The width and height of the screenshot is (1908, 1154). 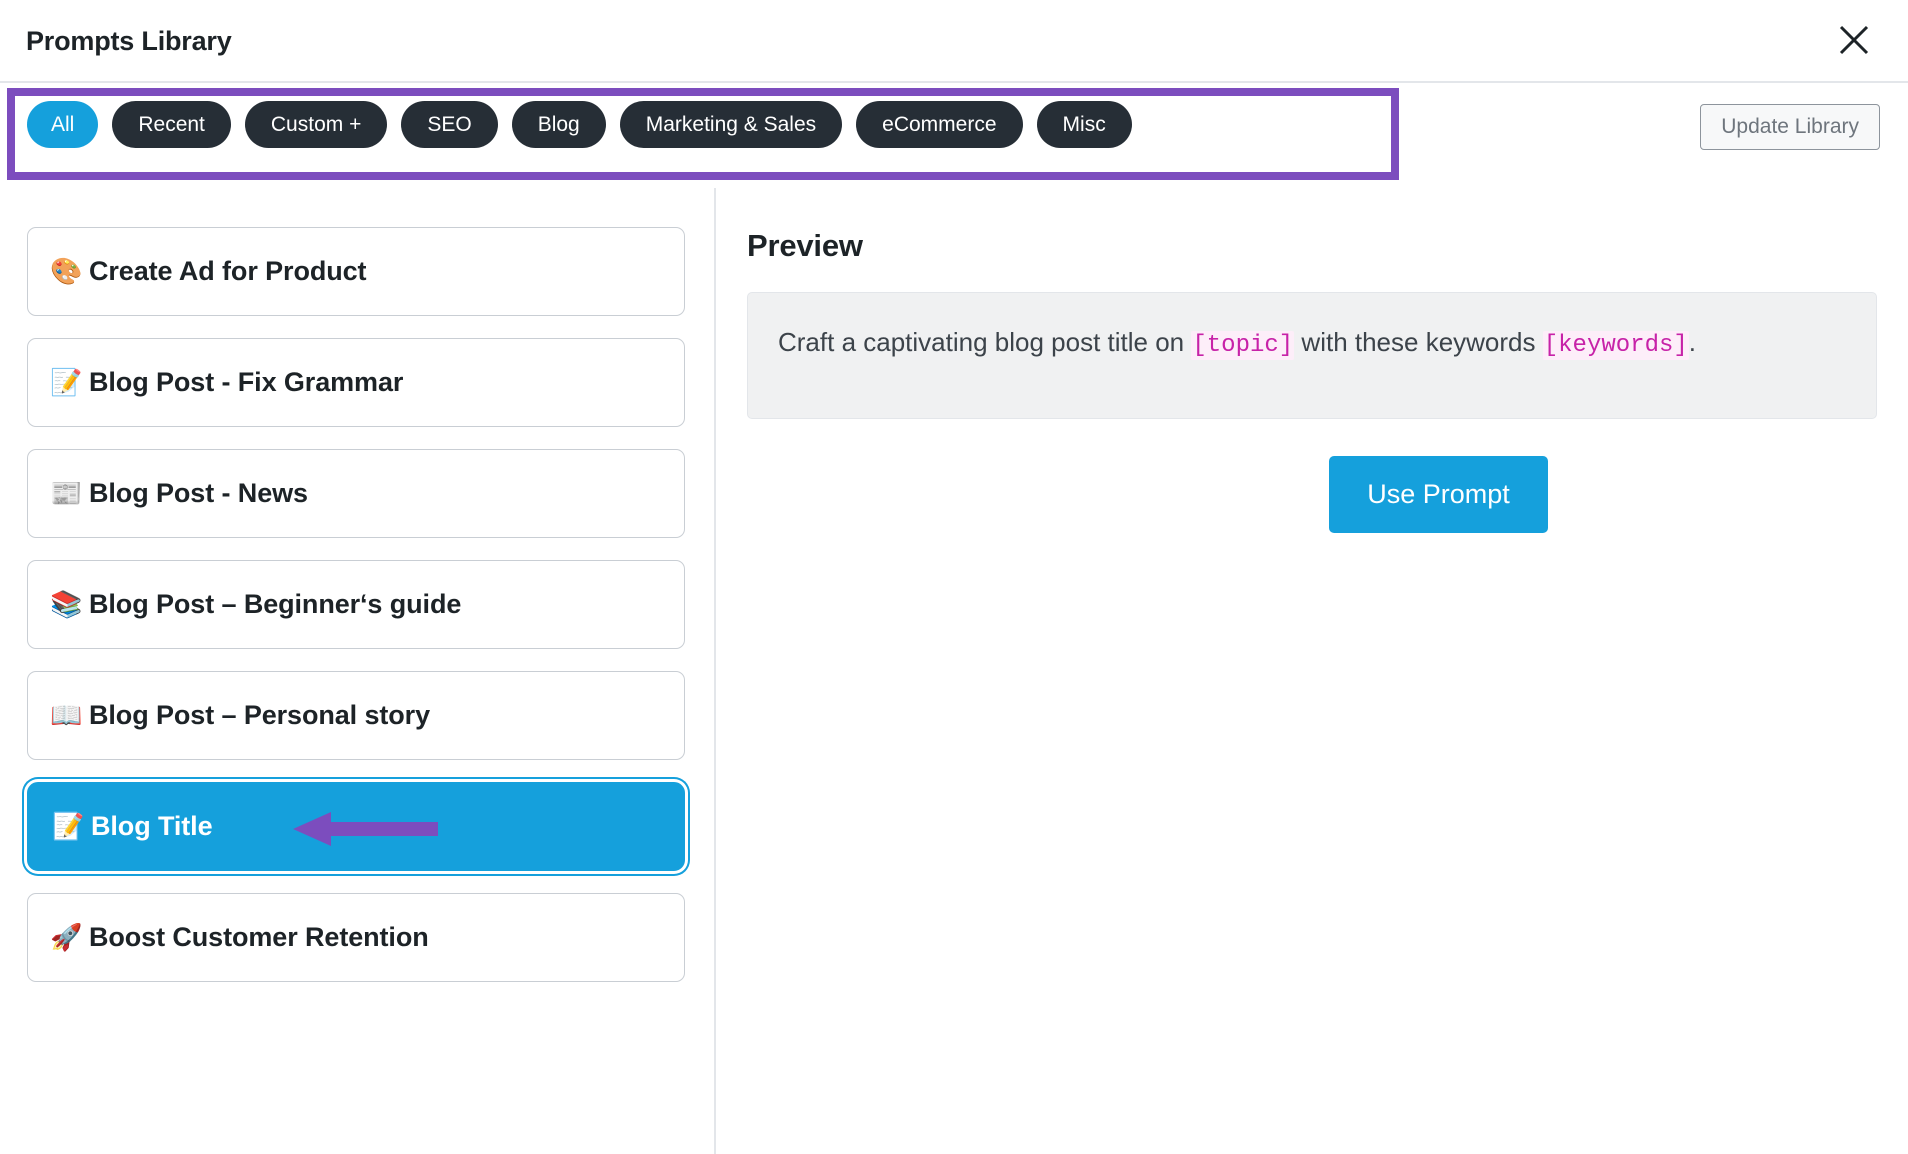 I want to click on tab-ecommerce: eCommerce, so click(x=939, y=124).